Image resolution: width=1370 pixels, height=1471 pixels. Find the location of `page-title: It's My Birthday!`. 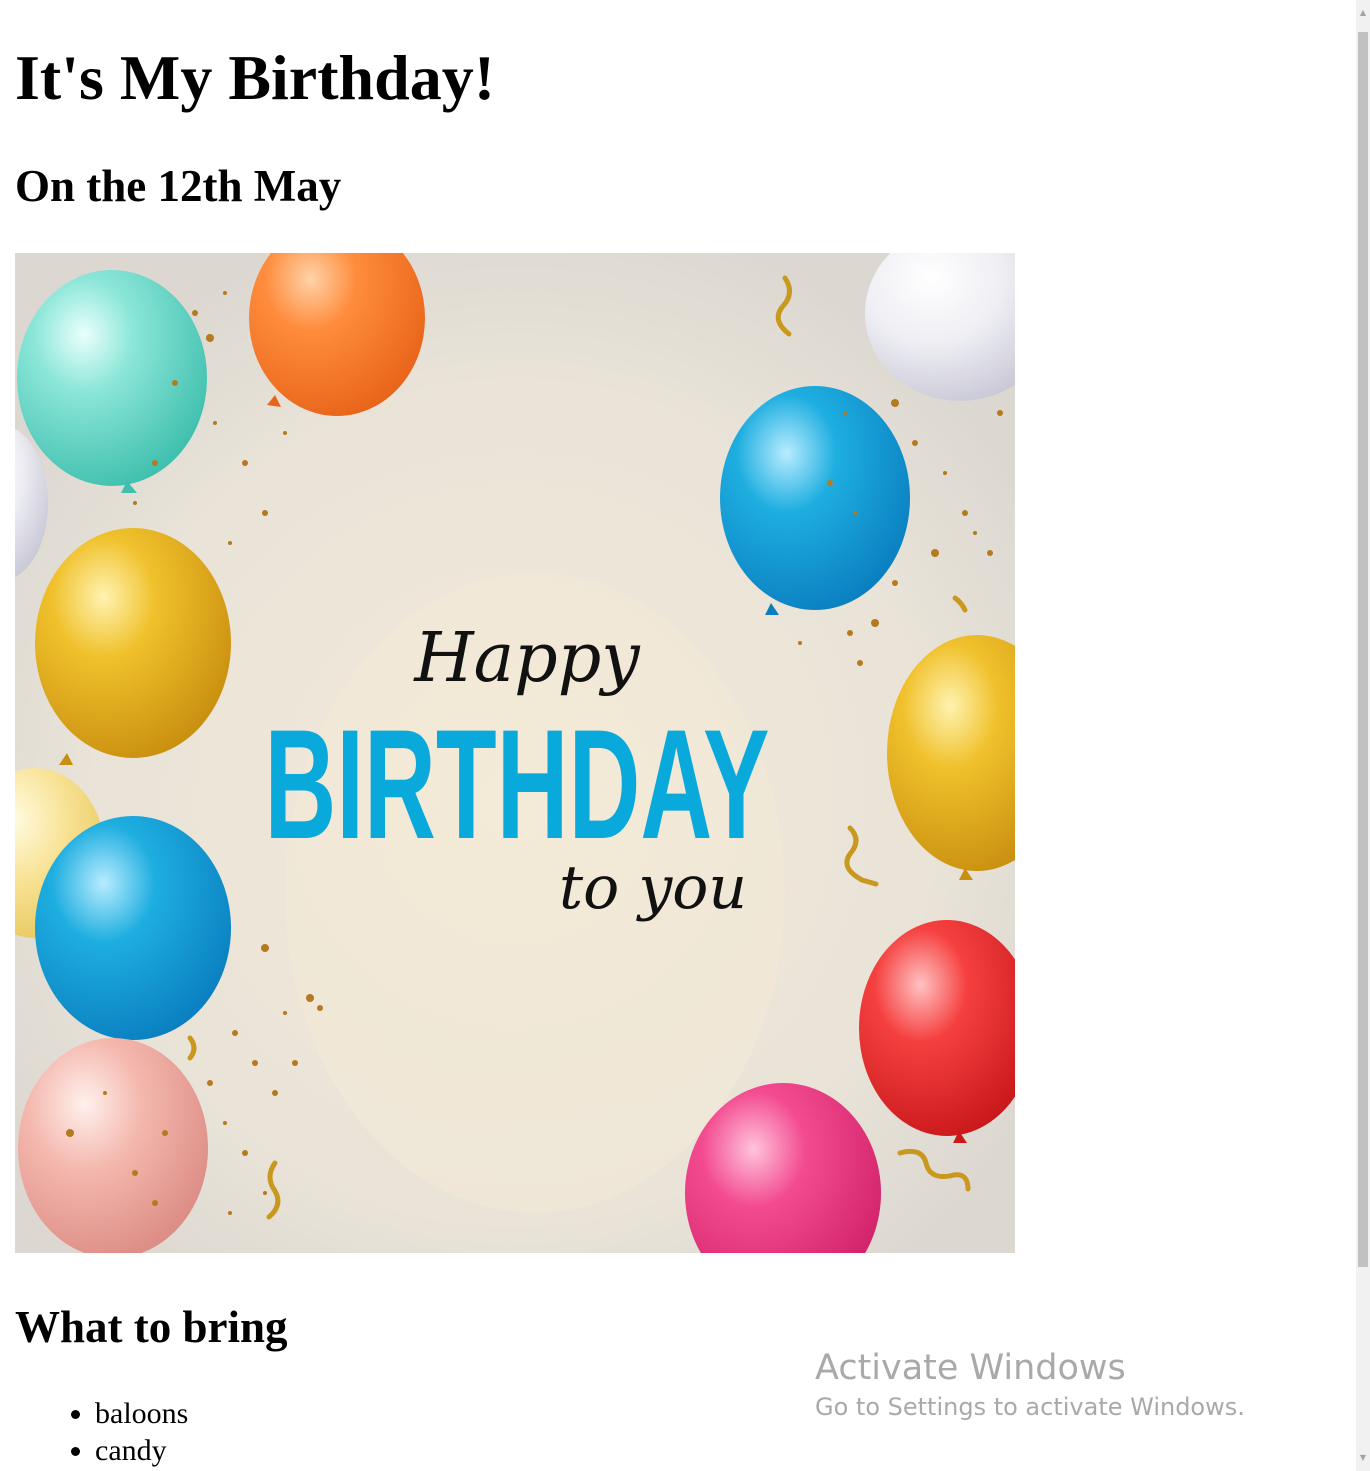

page-title: It's My Birthday! is located at coordinates (255, 77).